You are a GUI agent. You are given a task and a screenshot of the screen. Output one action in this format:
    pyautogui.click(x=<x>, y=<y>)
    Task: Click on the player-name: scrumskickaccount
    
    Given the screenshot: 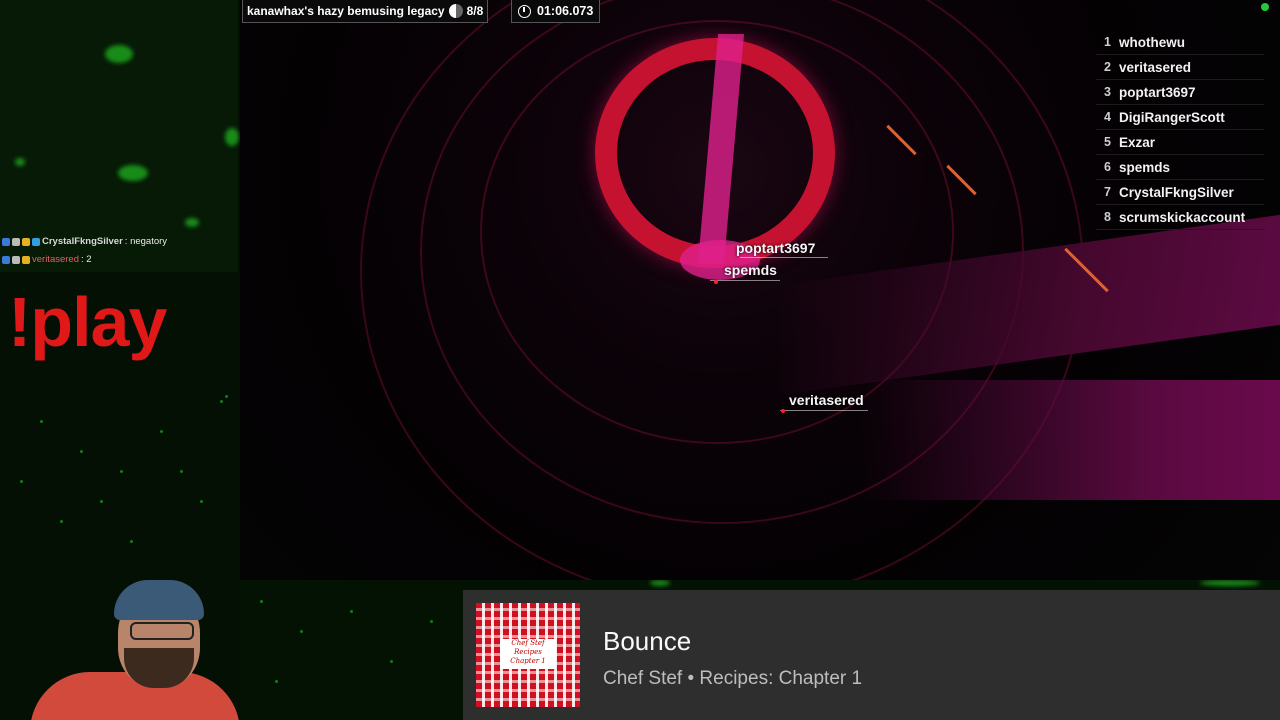 What is the action you would take?
    pyautogui.click(x=1182, y=217)
    